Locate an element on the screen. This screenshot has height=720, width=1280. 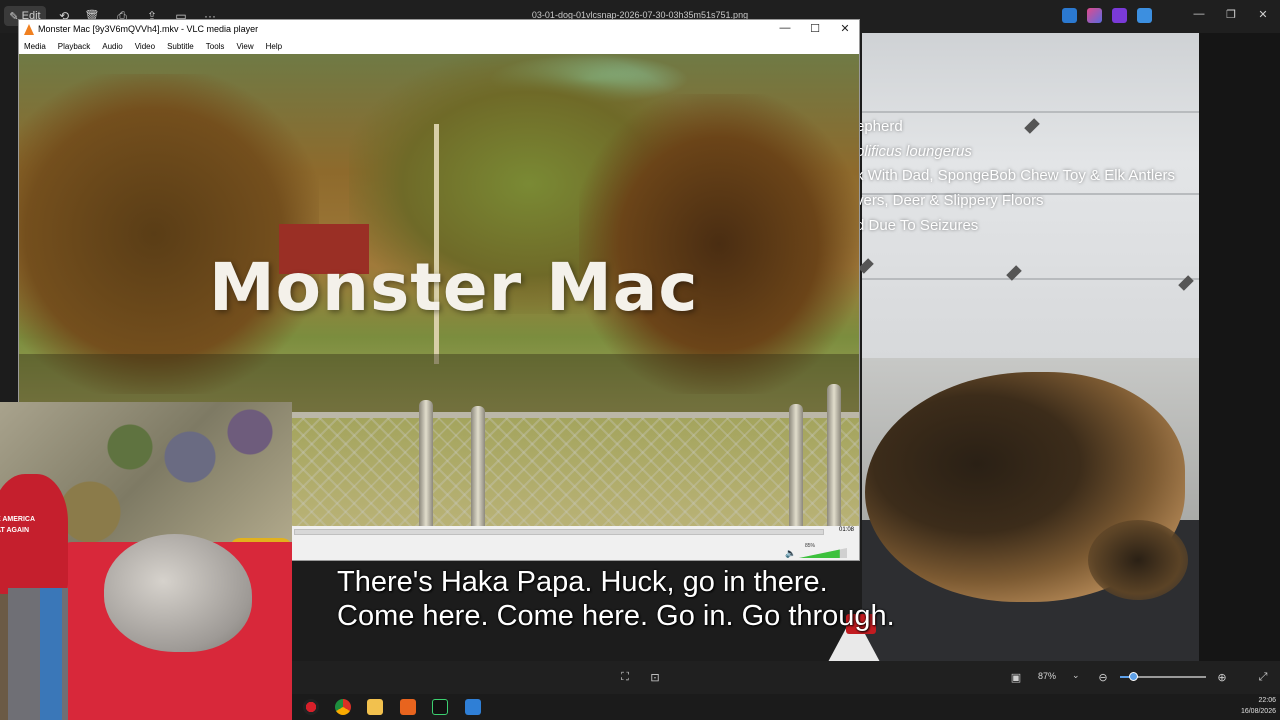
photos-app-icon is located at coordinates (473, 707).